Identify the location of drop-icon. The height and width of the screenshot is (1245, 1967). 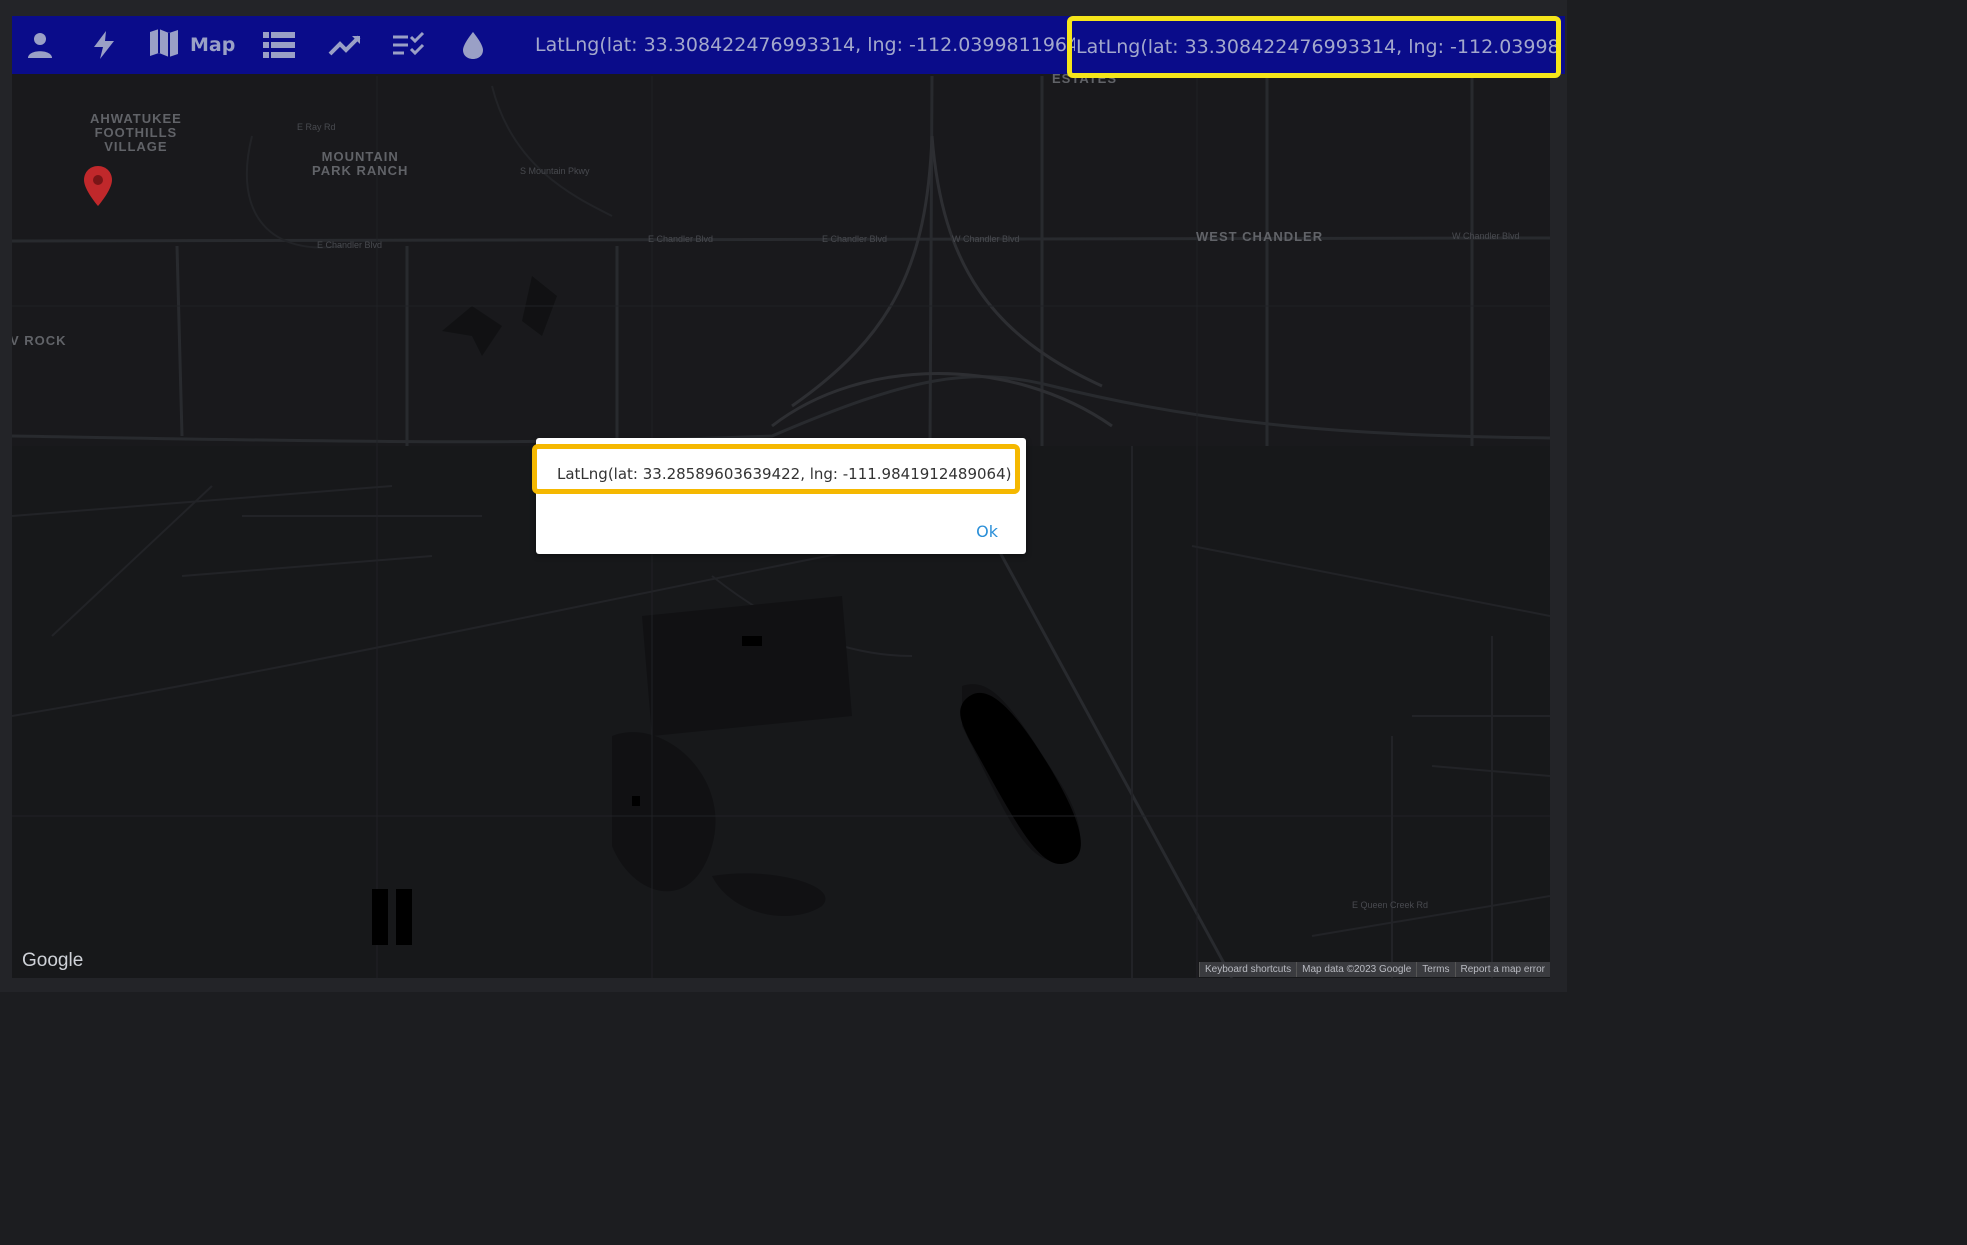
(473, 45).